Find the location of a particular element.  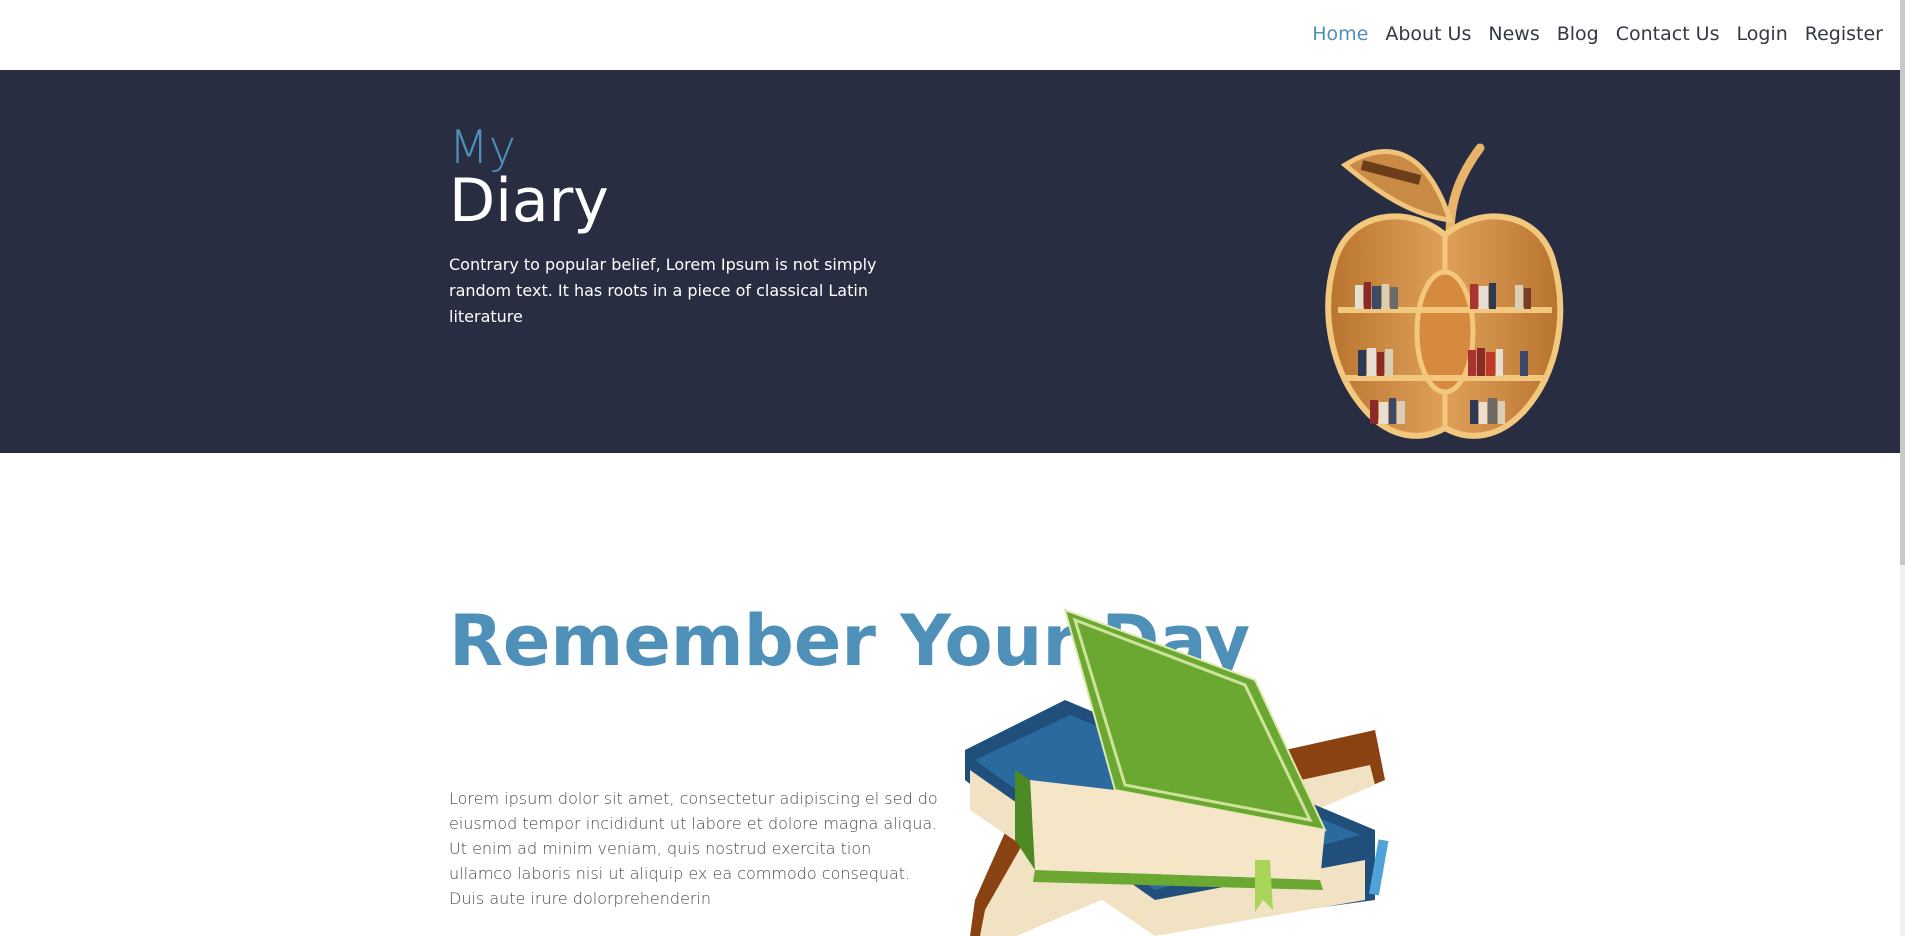

nav-link-about-us: About Us is located at coordinates (1428, 34).